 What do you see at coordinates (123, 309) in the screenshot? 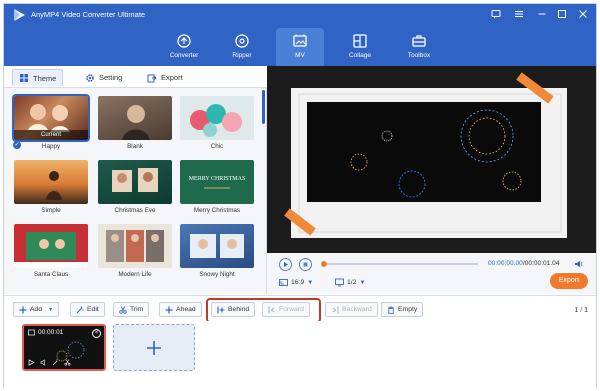
I see `scissors-icon` at bounding box center [123, 309].